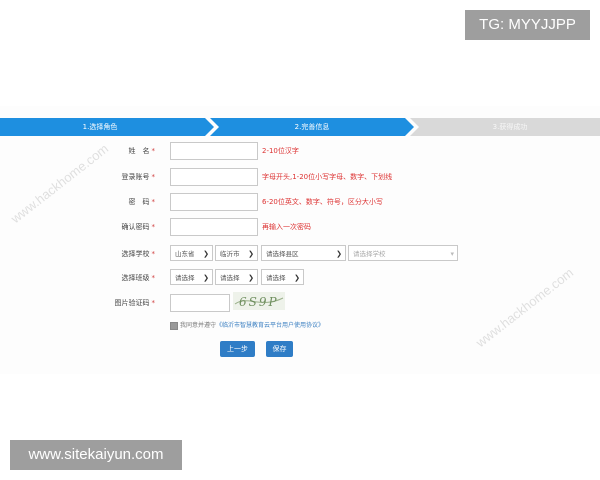  What do you see at coordinates (280, 151) in the screenshot?
I see `name-hint: 2-10位汉字` at bounding box center [280, 151].